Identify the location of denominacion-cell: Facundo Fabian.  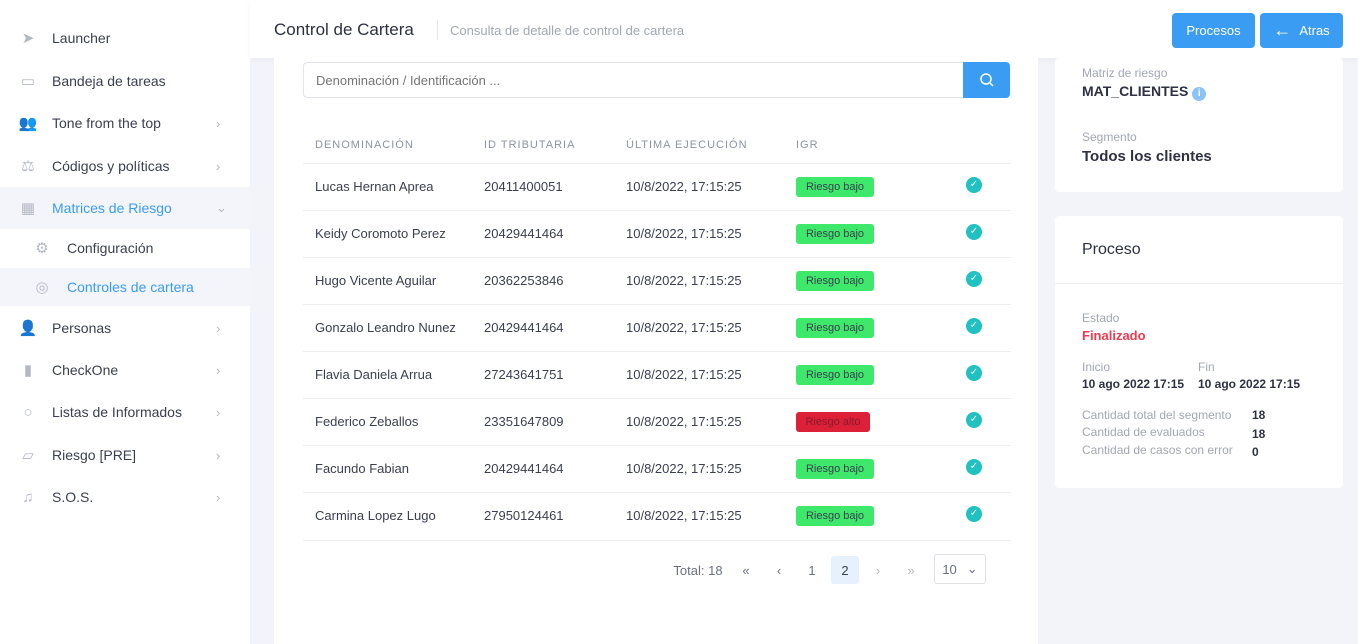
(362, 468).